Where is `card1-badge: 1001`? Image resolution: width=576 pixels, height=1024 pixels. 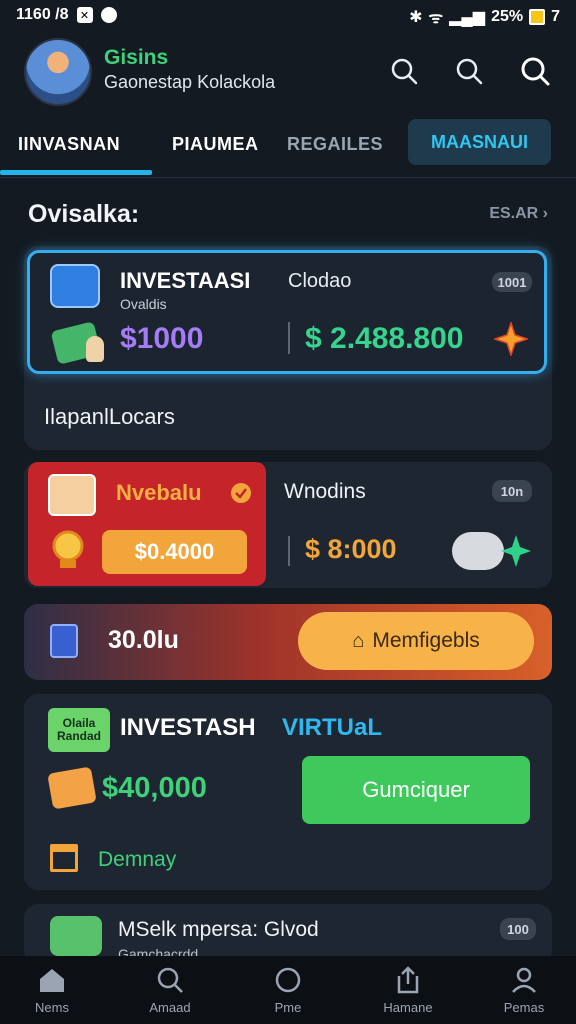 card1-badge: 1001 is located at coordinates (512, 282).